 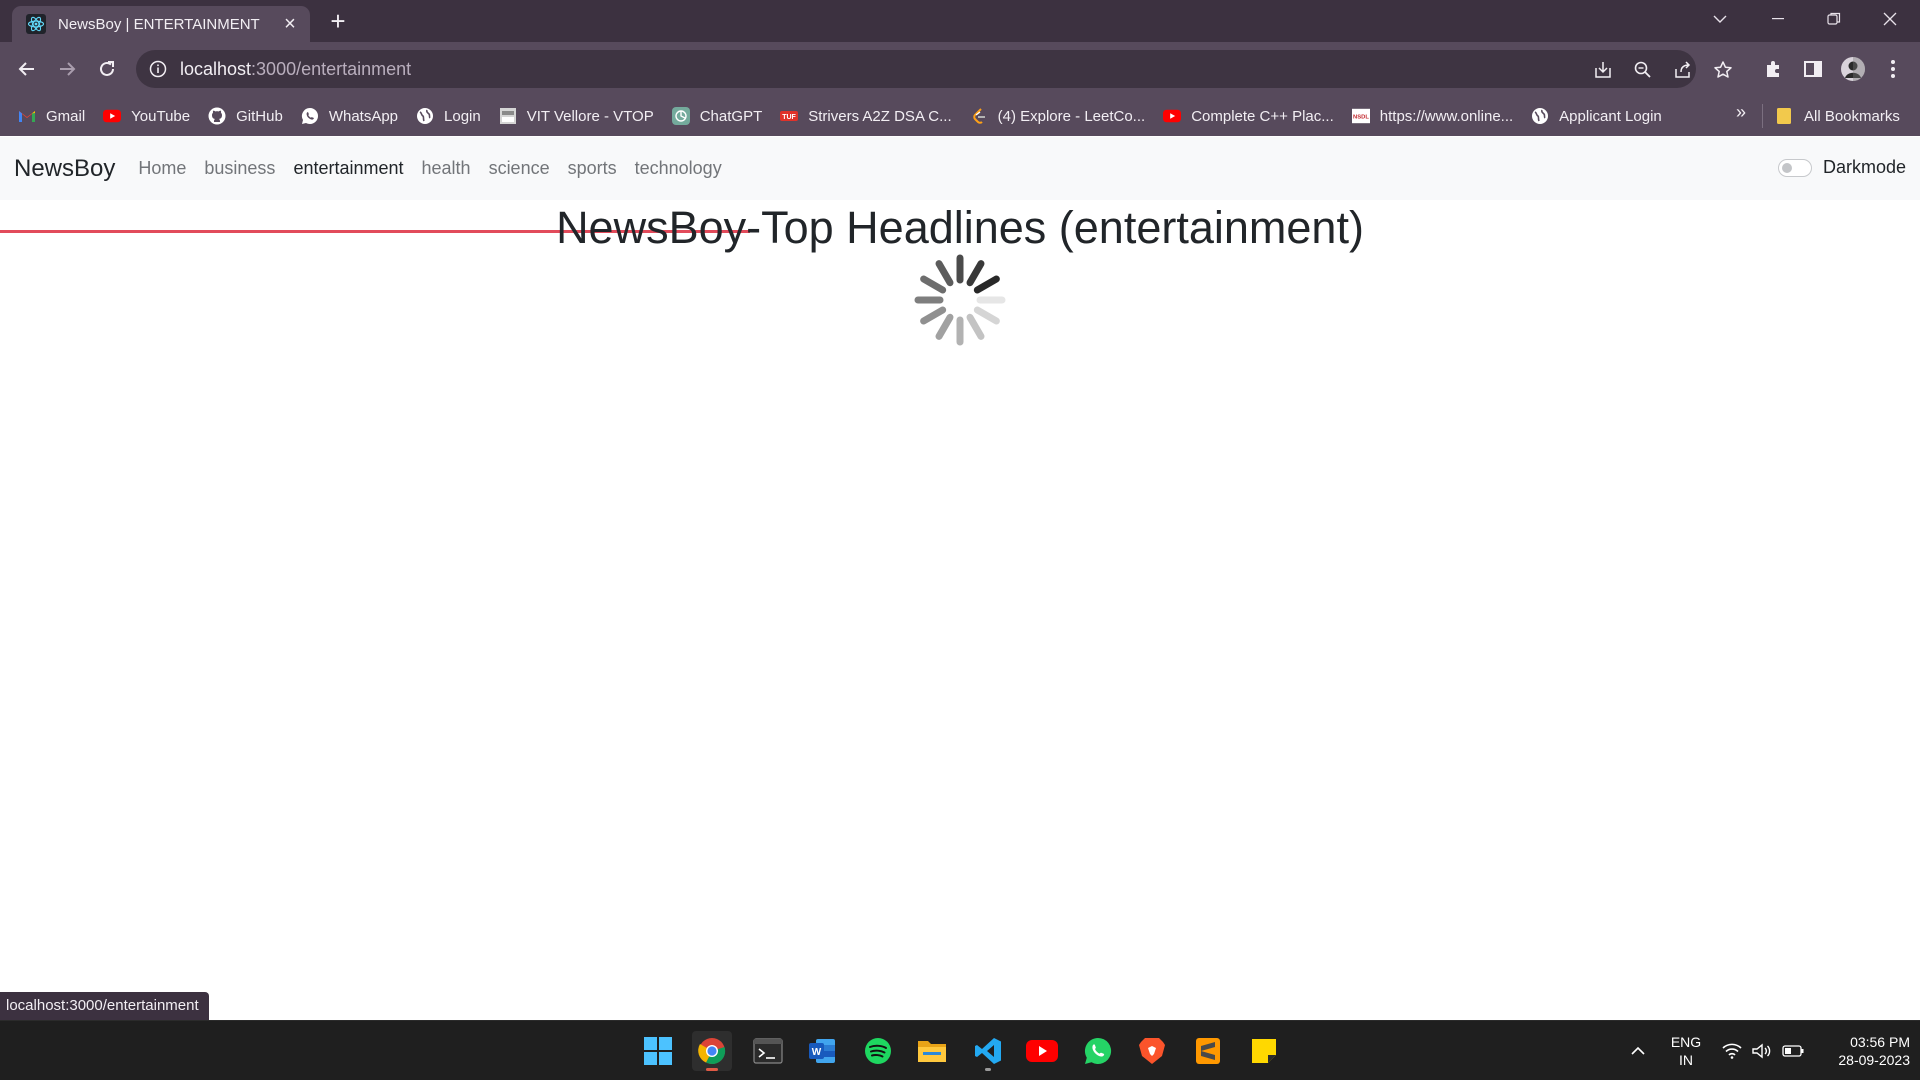 I want to click on page-title: NewsBoy-Top Headlines (entertainment), so click(x=960, y=227).